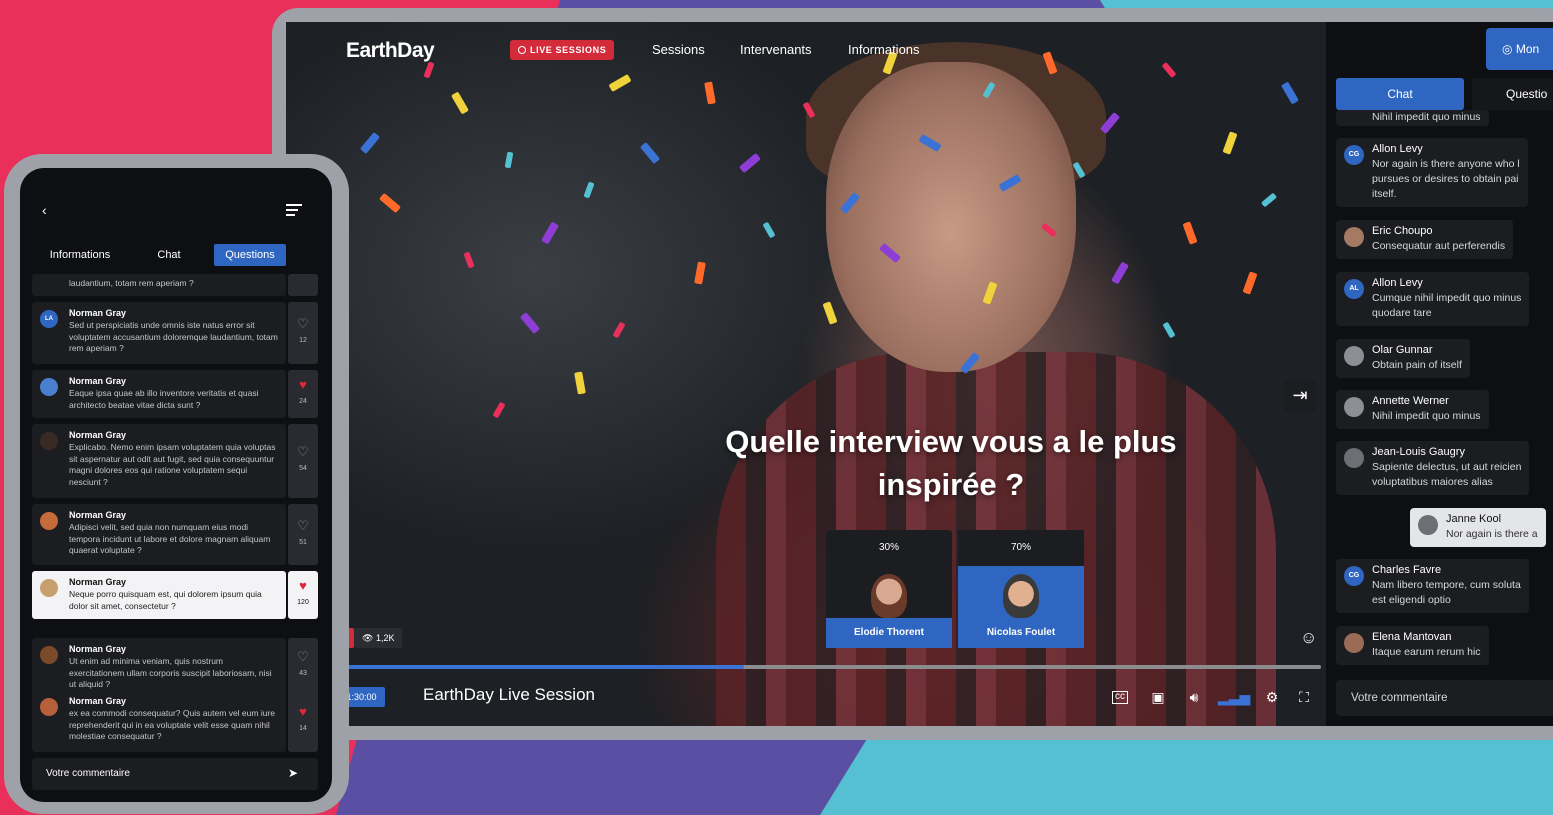  What do you see at coordinates (889, 589) in the screenshot?
I see `poll-option-1: 30% Elodie Thorent` at bounding box center [889, 589].